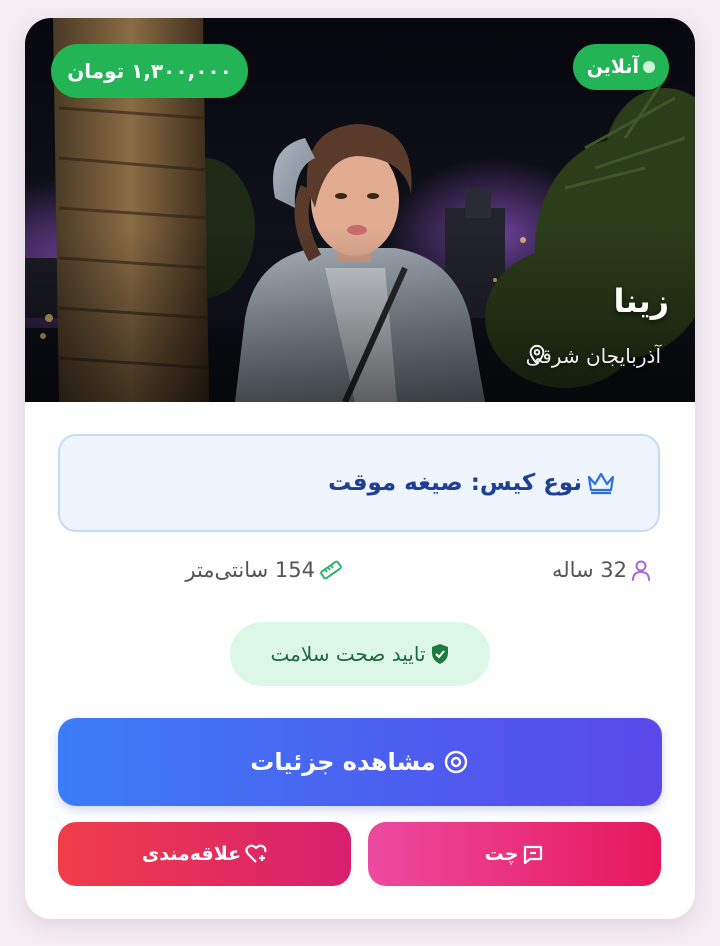 This screenshot has width=720, height=946. I want to click on chat-label: چت, so click(501, 854).